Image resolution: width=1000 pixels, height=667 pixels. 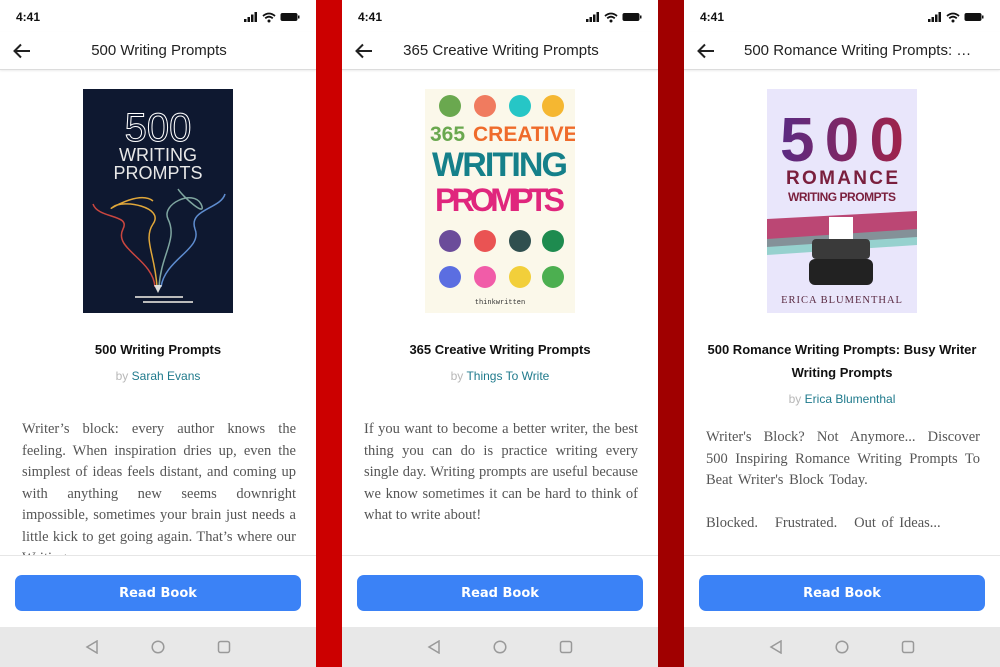 What do you see at coordinates (524, 134) in the screenshot?
I see `cover-text: CREATIVE` at bounding box center [524, 134].